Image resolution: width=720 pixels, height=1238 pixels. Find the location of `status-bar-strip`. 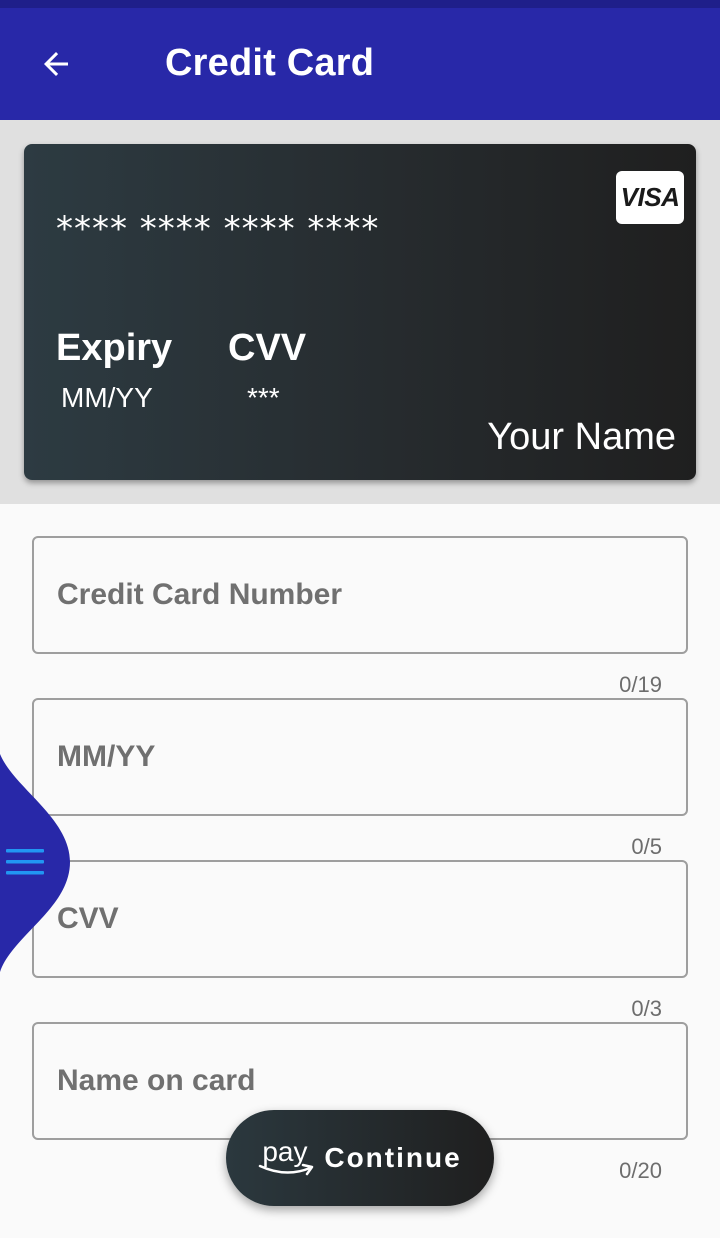

status-bar-strip is located at coordinates (360, 4).